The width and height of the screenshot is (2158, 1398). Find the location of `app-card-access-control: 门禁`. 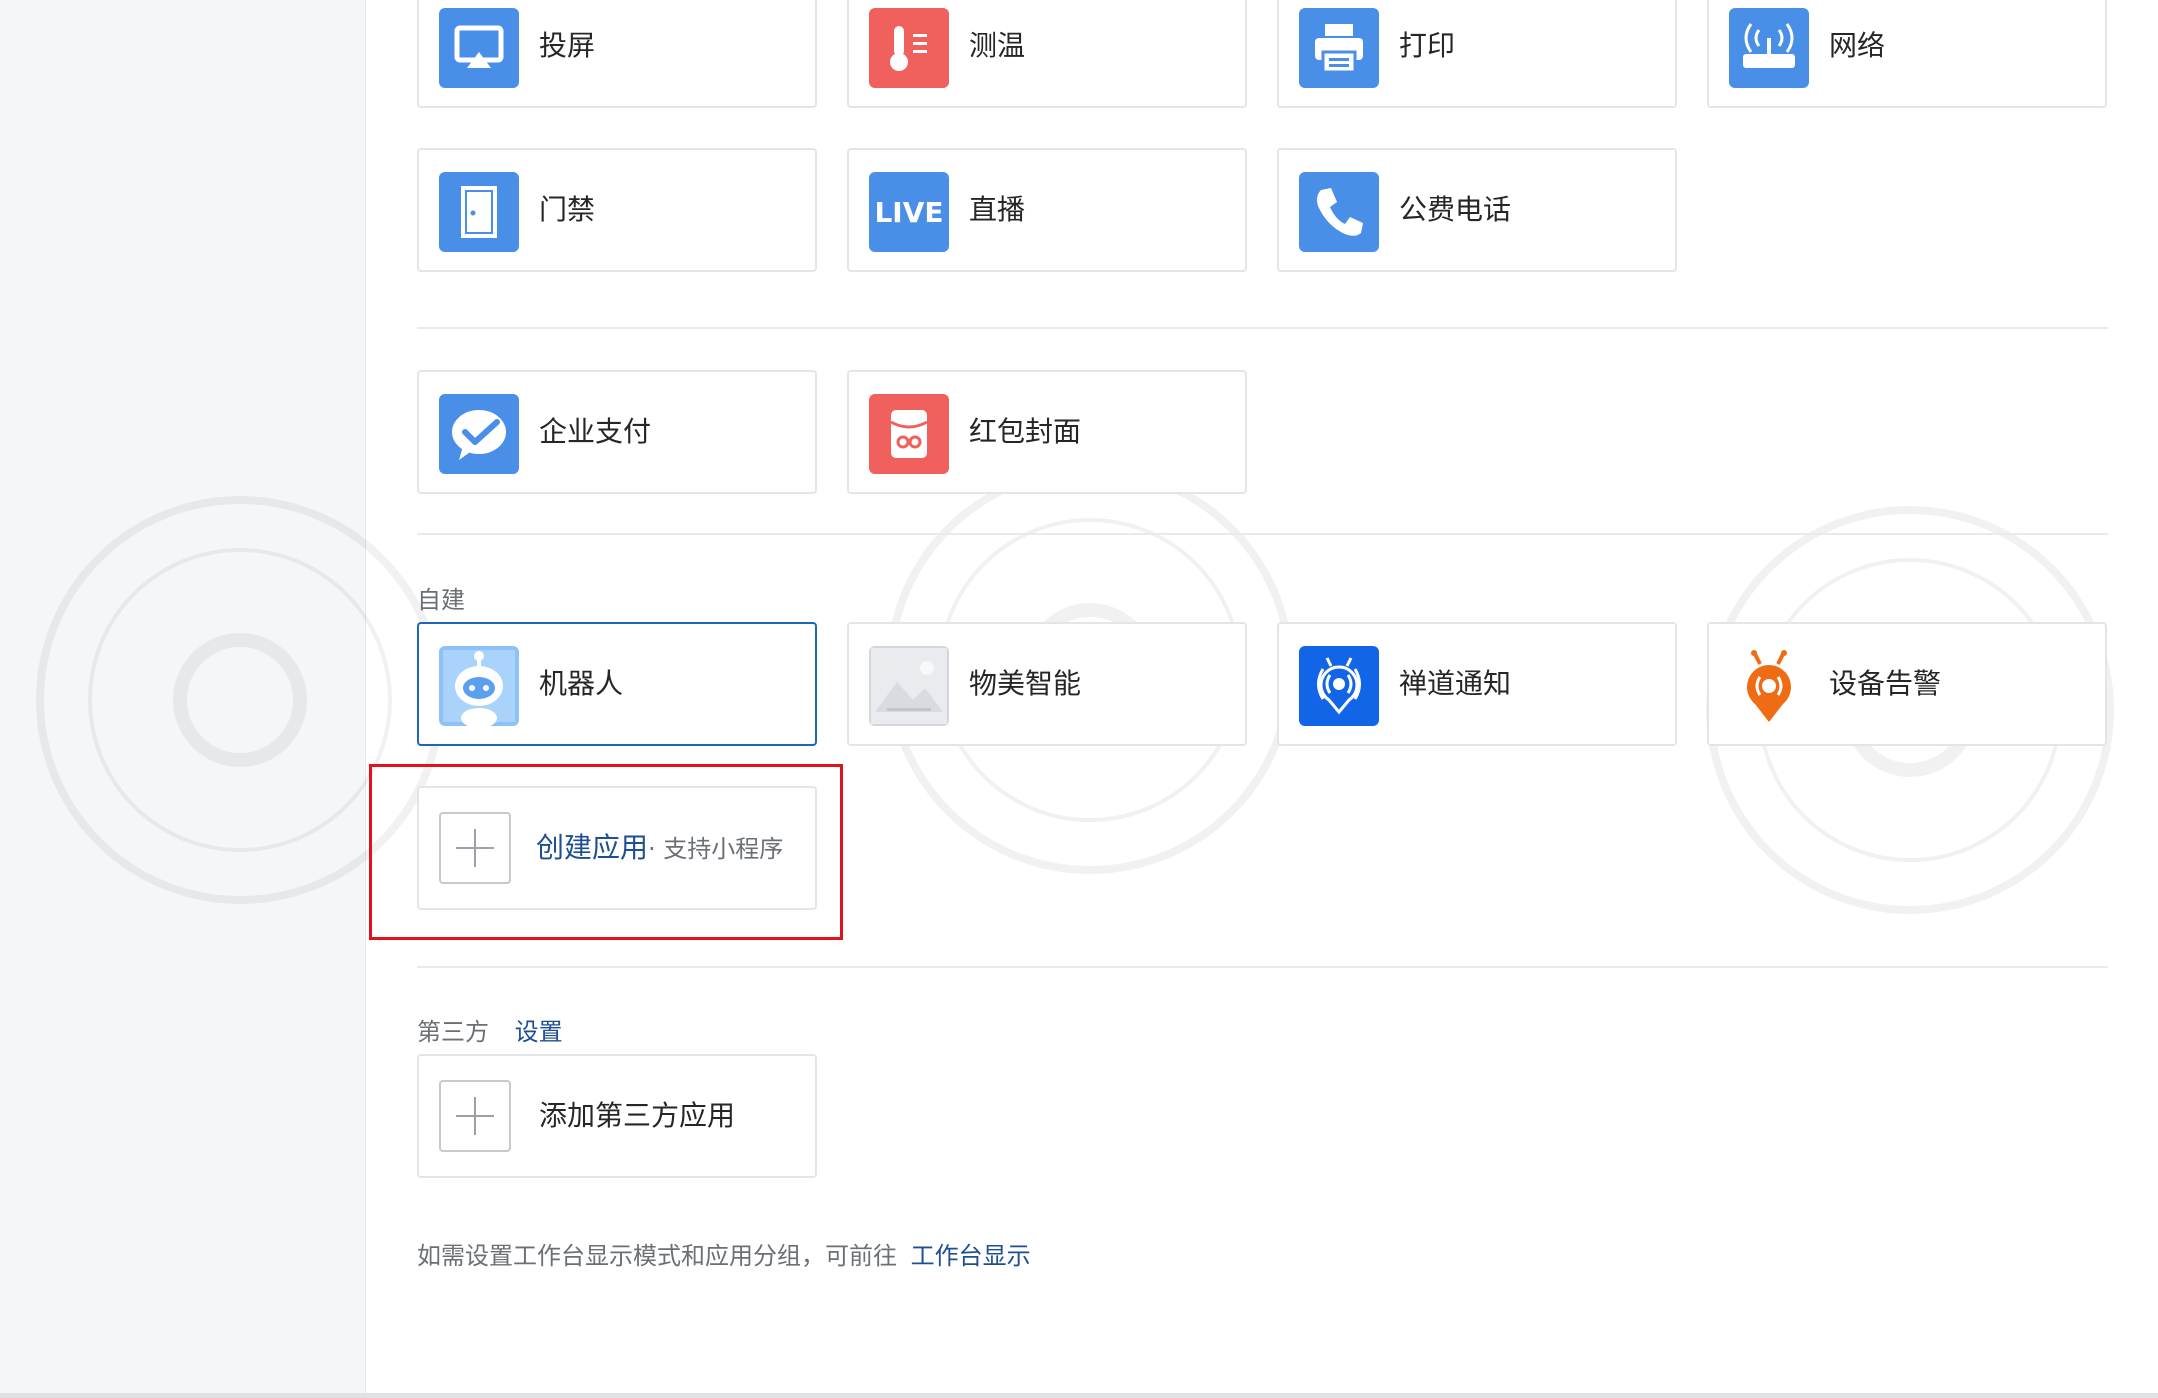

app-card-access-control: 门禁 is located at coordinates (617, 210).